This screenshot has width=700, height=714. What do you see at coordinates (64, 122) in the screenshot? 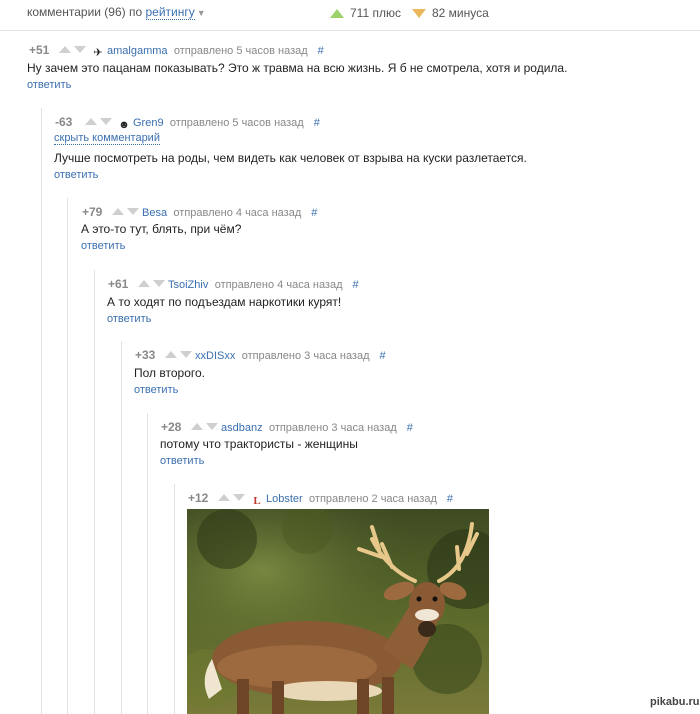
I see `comment-rating: -63` at bounding box center [64, 122].